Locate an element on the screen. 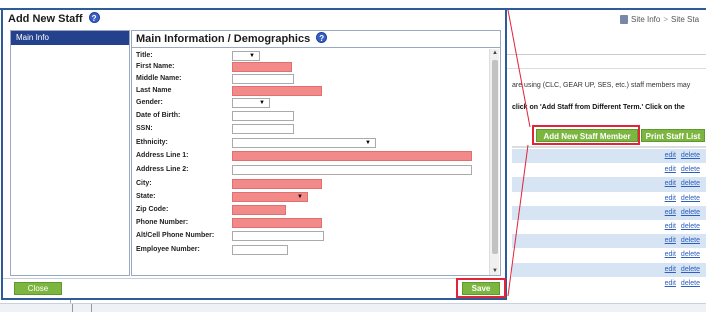 This screenshot has height=312, width=706. print-staff-list-button: Print Staff List is located at coordinates (673, 135).